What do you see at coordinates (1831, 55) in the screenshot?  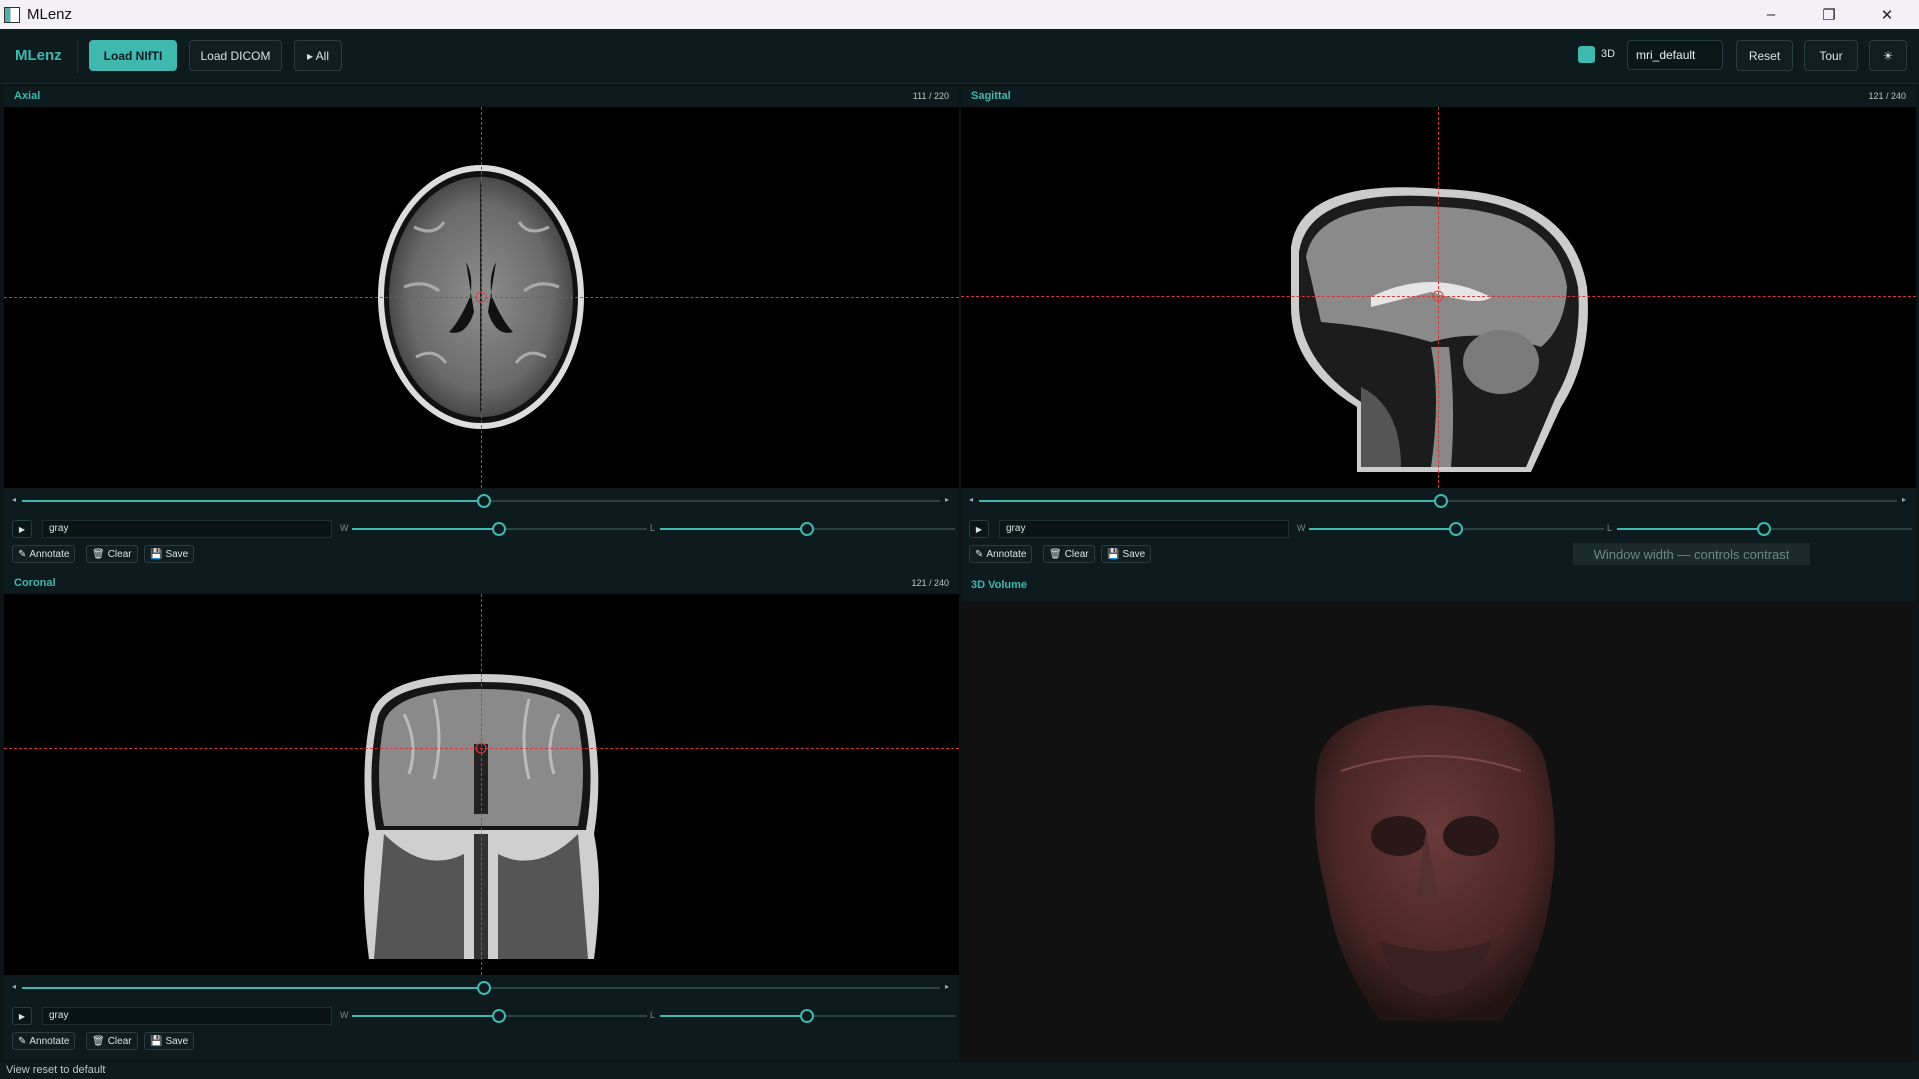 I see `tour-button: Tour` at bounding box center [1831, 55].